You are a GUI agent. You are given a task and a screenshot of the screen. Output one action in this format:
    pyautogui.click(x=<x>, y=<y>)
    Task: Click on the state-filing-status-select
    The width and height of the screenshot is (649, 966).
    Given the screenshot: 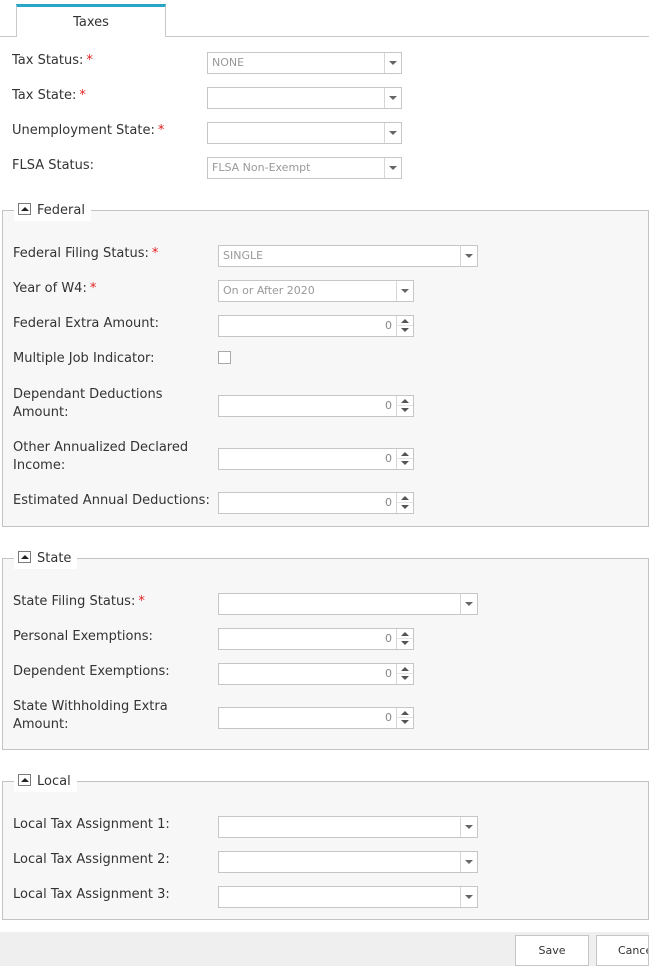 What is the action you would take?
    pyautogui.click(x=348, y=604)
    